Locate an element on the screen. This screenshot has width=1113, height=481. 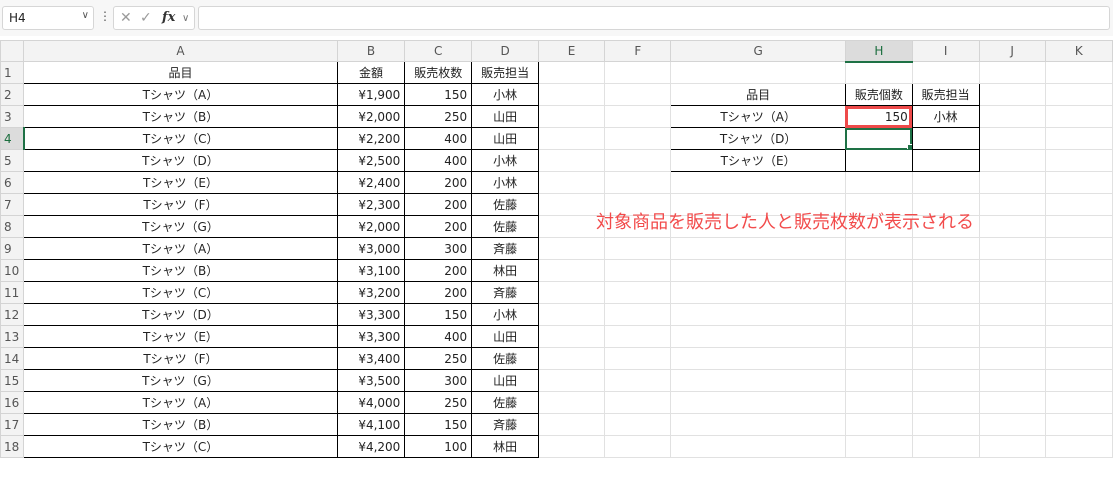
cell-d18: 林田 is located at coordinates (505, 446).